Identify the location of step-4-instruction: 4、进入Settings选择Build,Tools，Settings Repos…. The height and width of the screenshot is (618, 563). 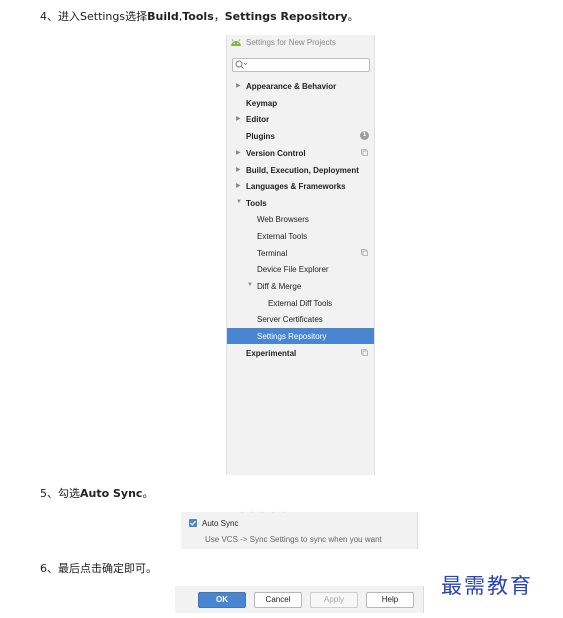
(199, 16).